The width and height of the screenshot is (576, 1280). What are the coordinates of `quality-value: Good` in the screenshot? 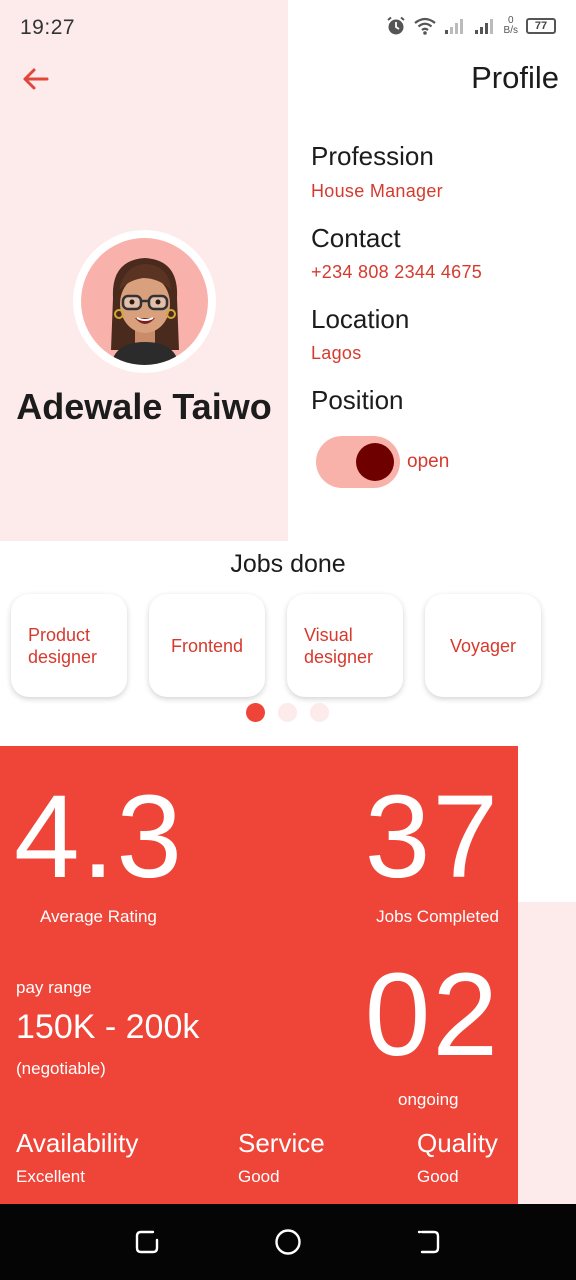 It's located at (438, 1176).